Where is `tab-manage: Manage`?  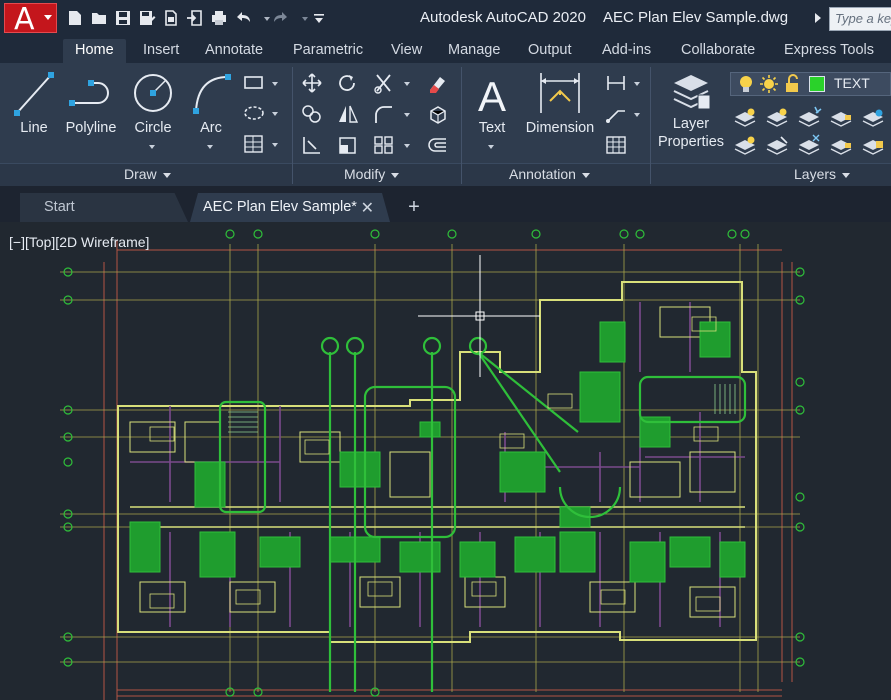 tab-manage: Manage is located at coordinates (474, 51).